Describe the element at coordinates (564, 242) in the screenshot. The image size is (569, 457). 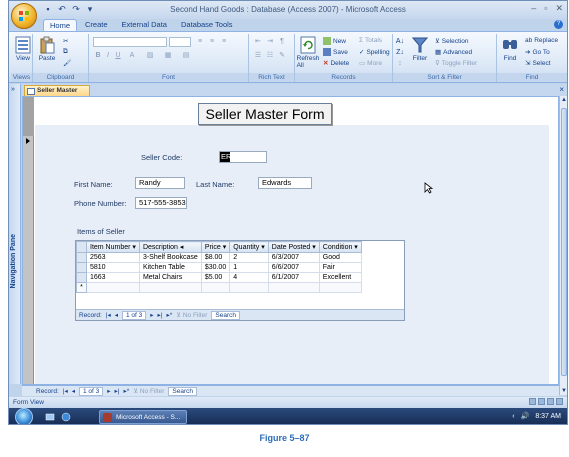
I see `scroll-thumb` at that location.